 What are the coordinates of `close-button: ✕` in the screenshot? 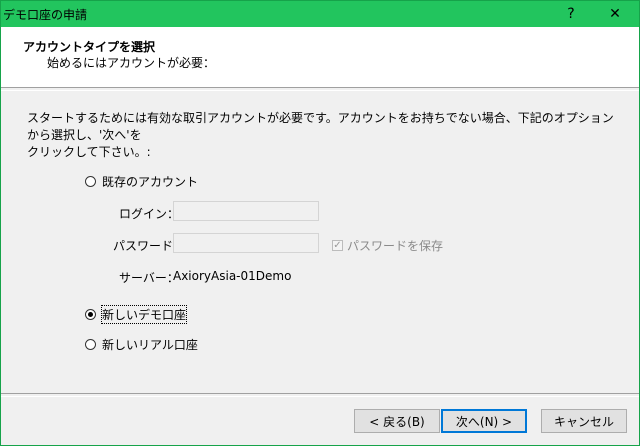 It's located at (615, 14).